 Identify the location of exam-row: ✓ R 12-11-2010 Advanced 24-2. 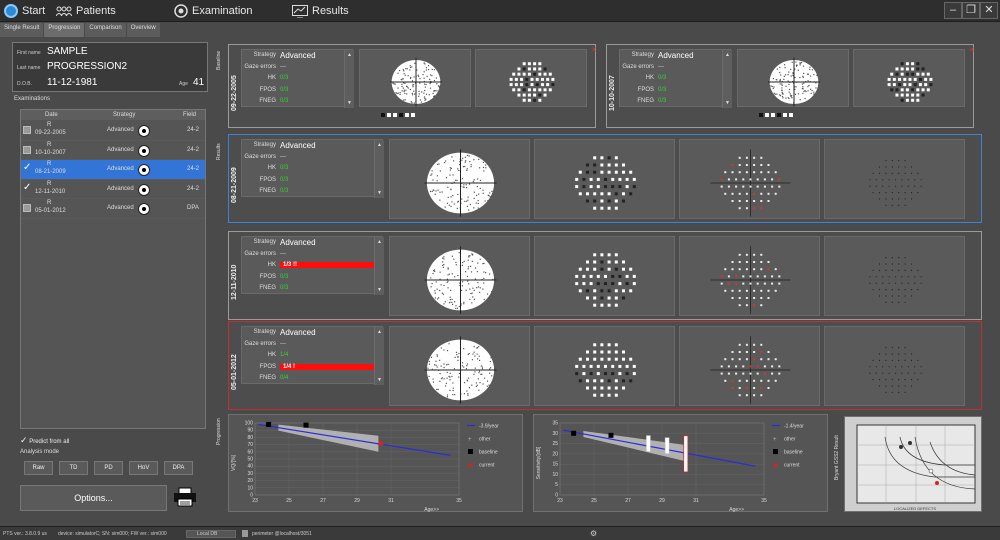
(113, 189).